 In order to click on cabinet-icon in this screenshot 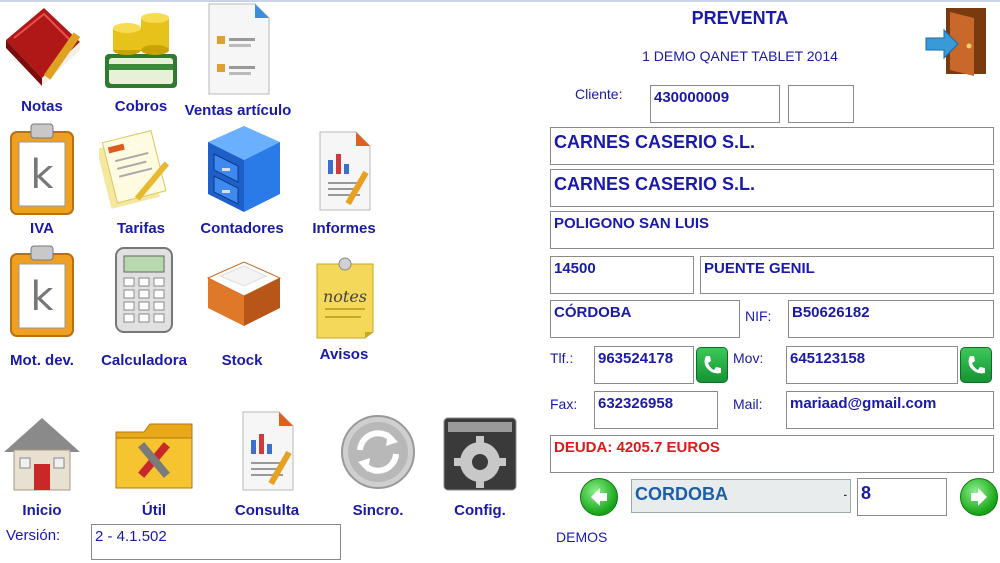, I will do `click(244, 169)`.